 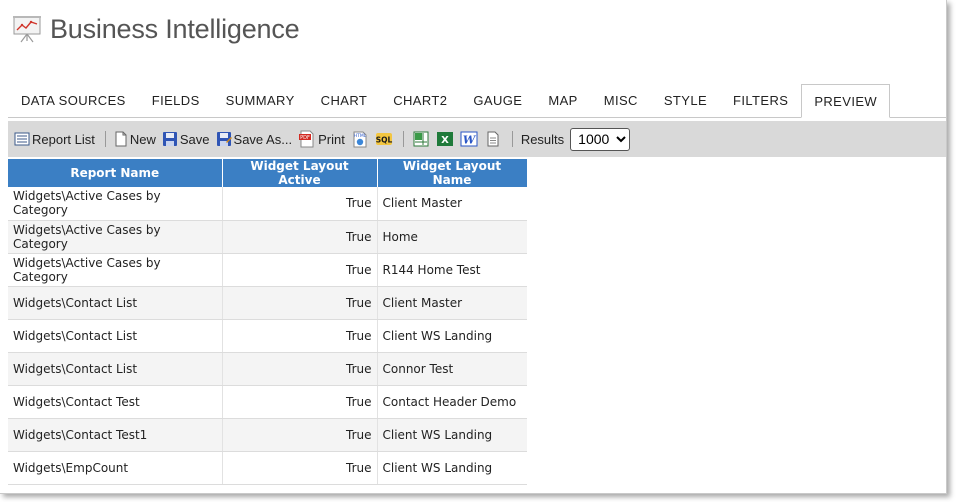 What do you see at coordinates (452, 402) in the screenshot?
I see `cell-widget-layout-name: Contact Header Demo` at bounding box center [452, 402].